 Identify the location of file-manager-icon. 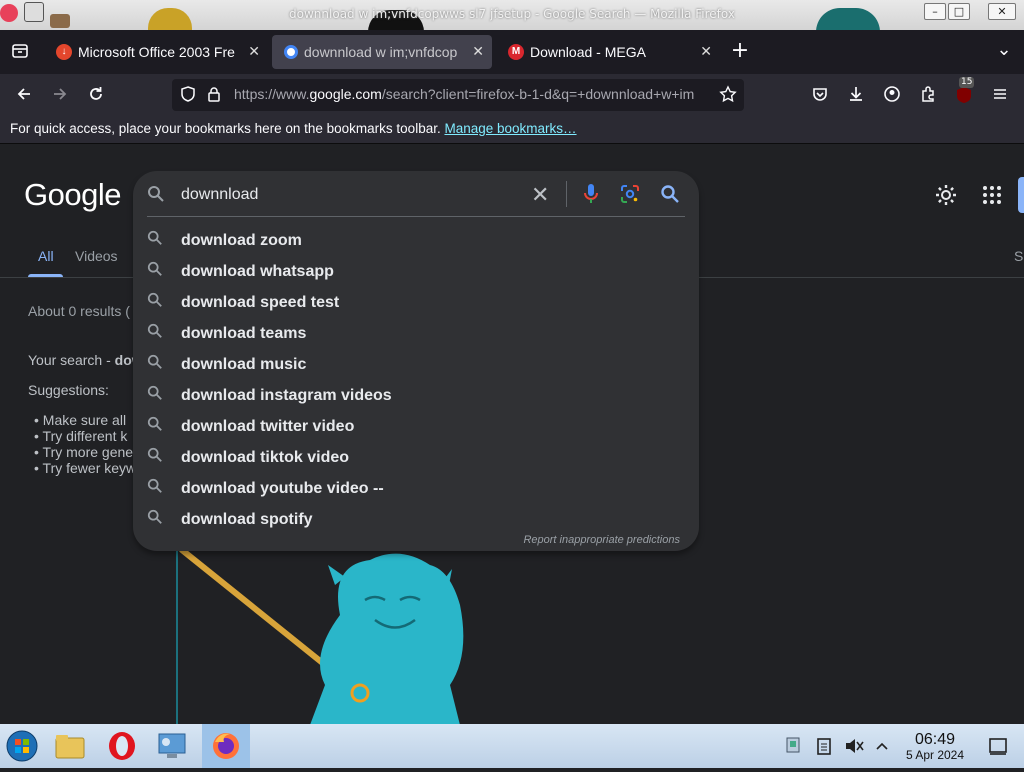
(70, 746).